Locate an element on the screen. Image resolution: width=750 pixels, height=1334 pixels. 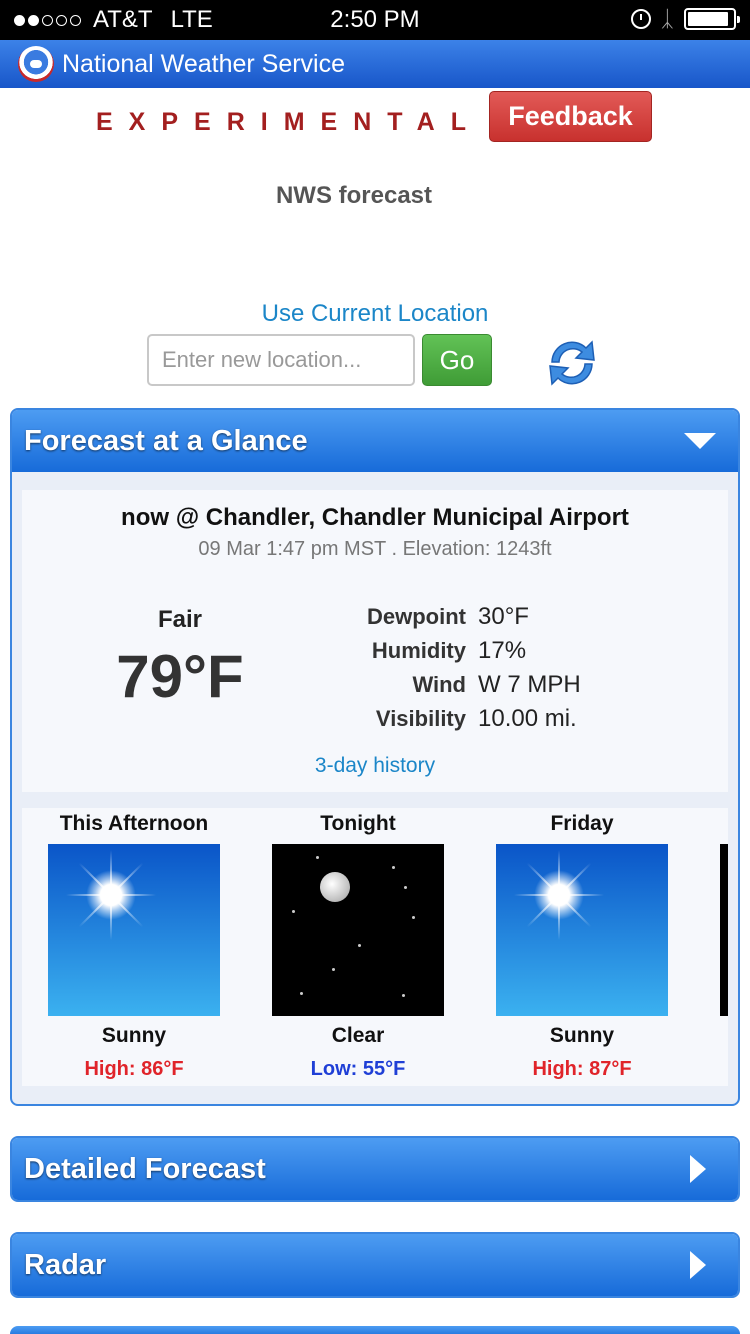
detailed-forecast-header: Detailed Forecast is located at coordinates (375, 1169).